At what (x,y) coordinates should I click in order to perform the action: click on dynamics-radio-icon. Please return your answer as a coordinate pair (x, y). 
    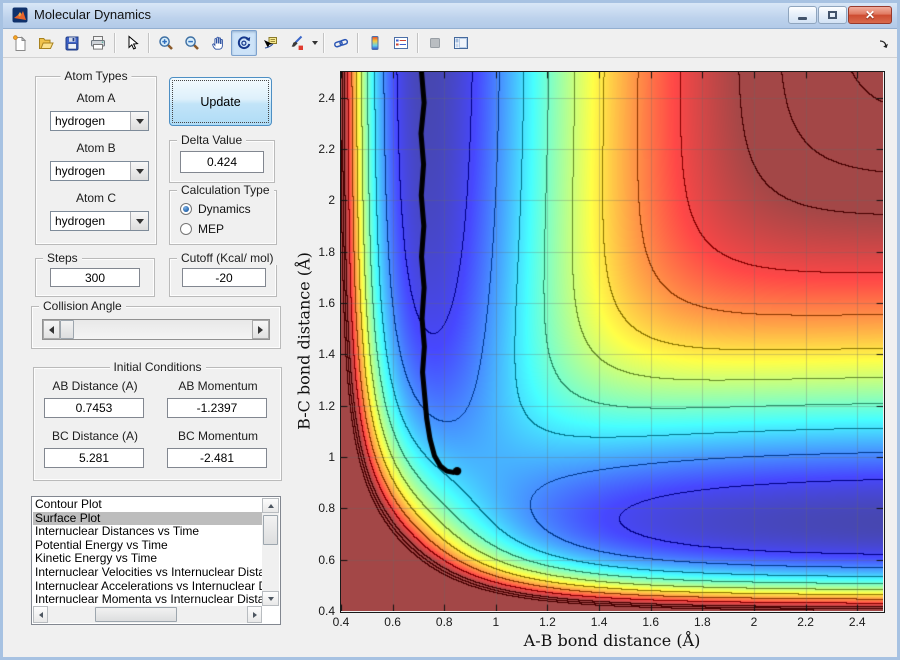
    Looking at the image, I should click on (186, 209).